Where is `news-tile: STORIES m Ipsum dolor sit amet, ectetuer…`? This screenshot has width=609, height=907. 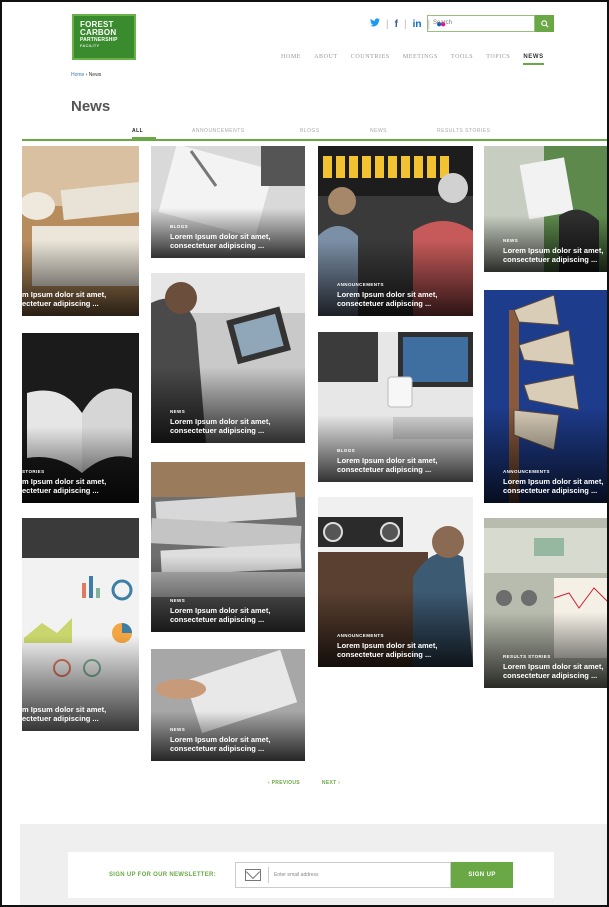 news-tile: STORIES m Ipsum dolor sit amet, ectetuer… is located at coordinates (80, 418).